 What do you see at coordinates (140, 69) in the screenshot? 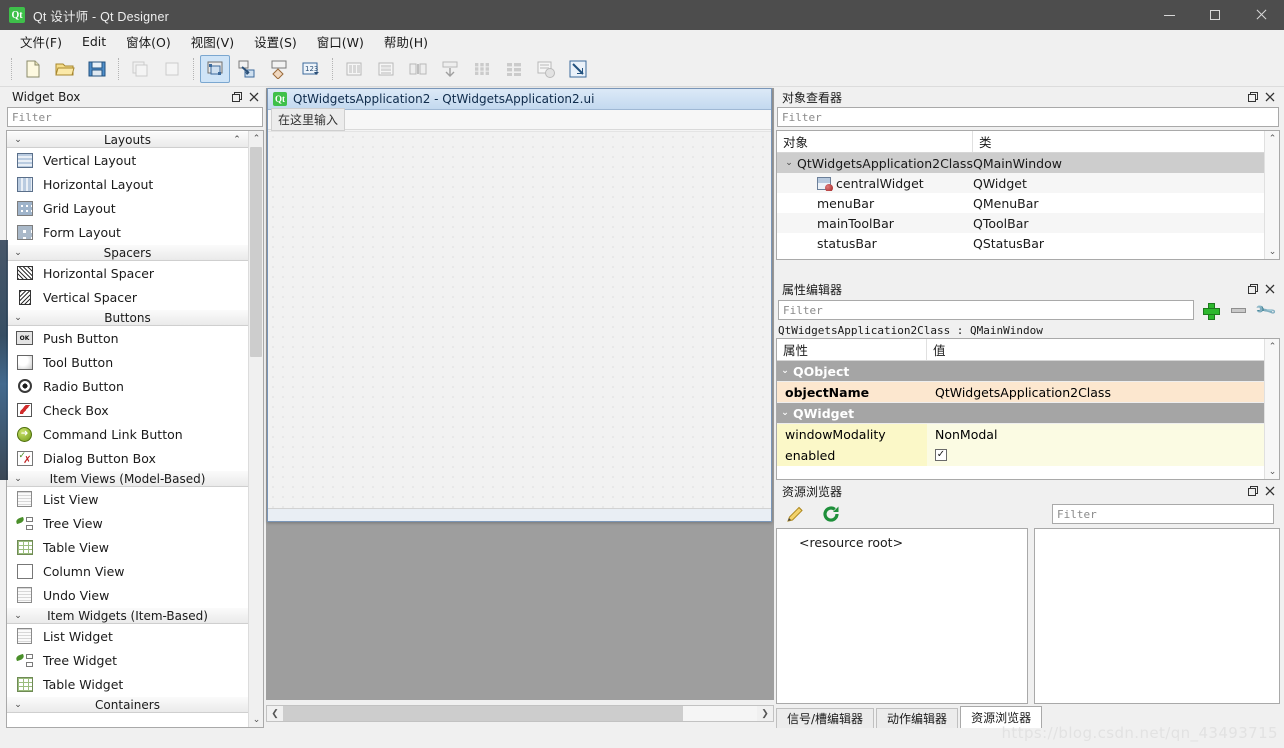
I see `undo-button` at bounding box center [140, 69].